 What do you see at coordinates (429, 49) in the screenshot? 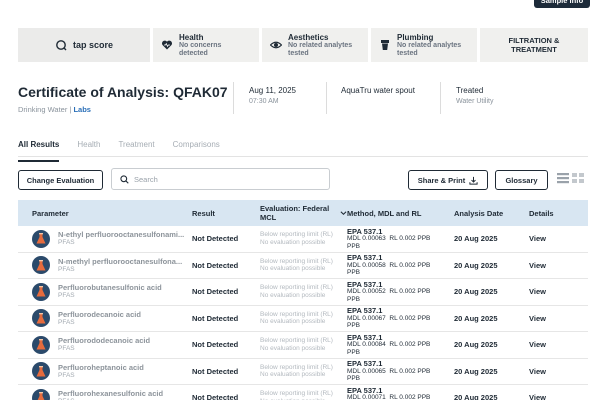
I see `plumbing-subtitle: No related analytes tested` at bounding box center [429, 49].